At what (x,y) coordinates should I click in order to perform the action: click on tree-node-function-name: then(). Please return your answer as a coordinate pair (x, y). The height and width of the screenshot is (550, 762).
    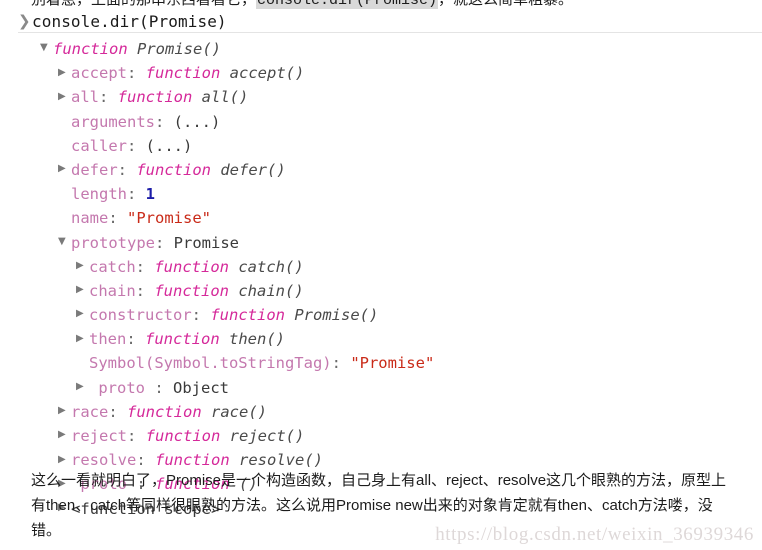
    Looking at the image, I should click on (257, 339).